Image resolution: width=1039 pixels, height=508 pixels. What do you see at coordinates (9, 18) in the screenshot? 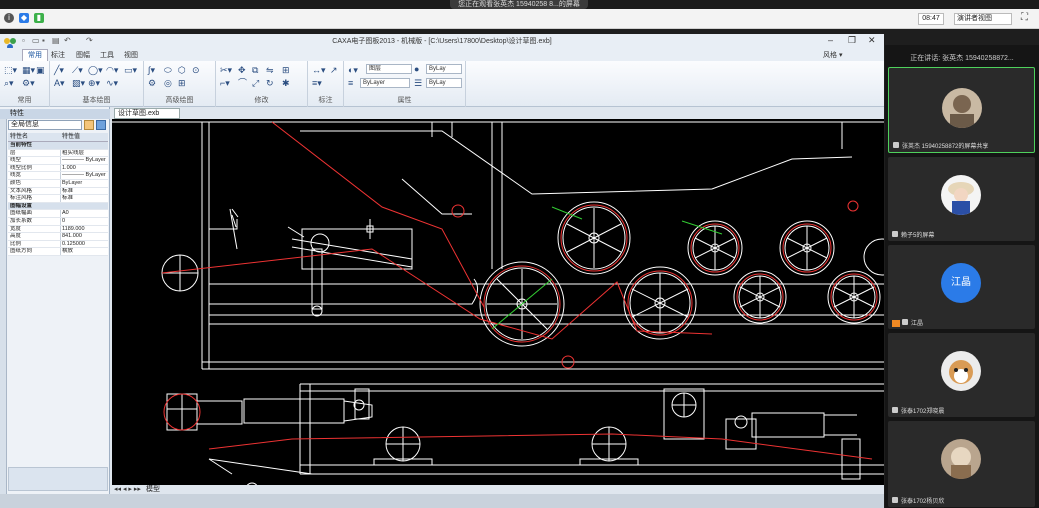
I see `info-icon: i` at bounding box center [9, 18].